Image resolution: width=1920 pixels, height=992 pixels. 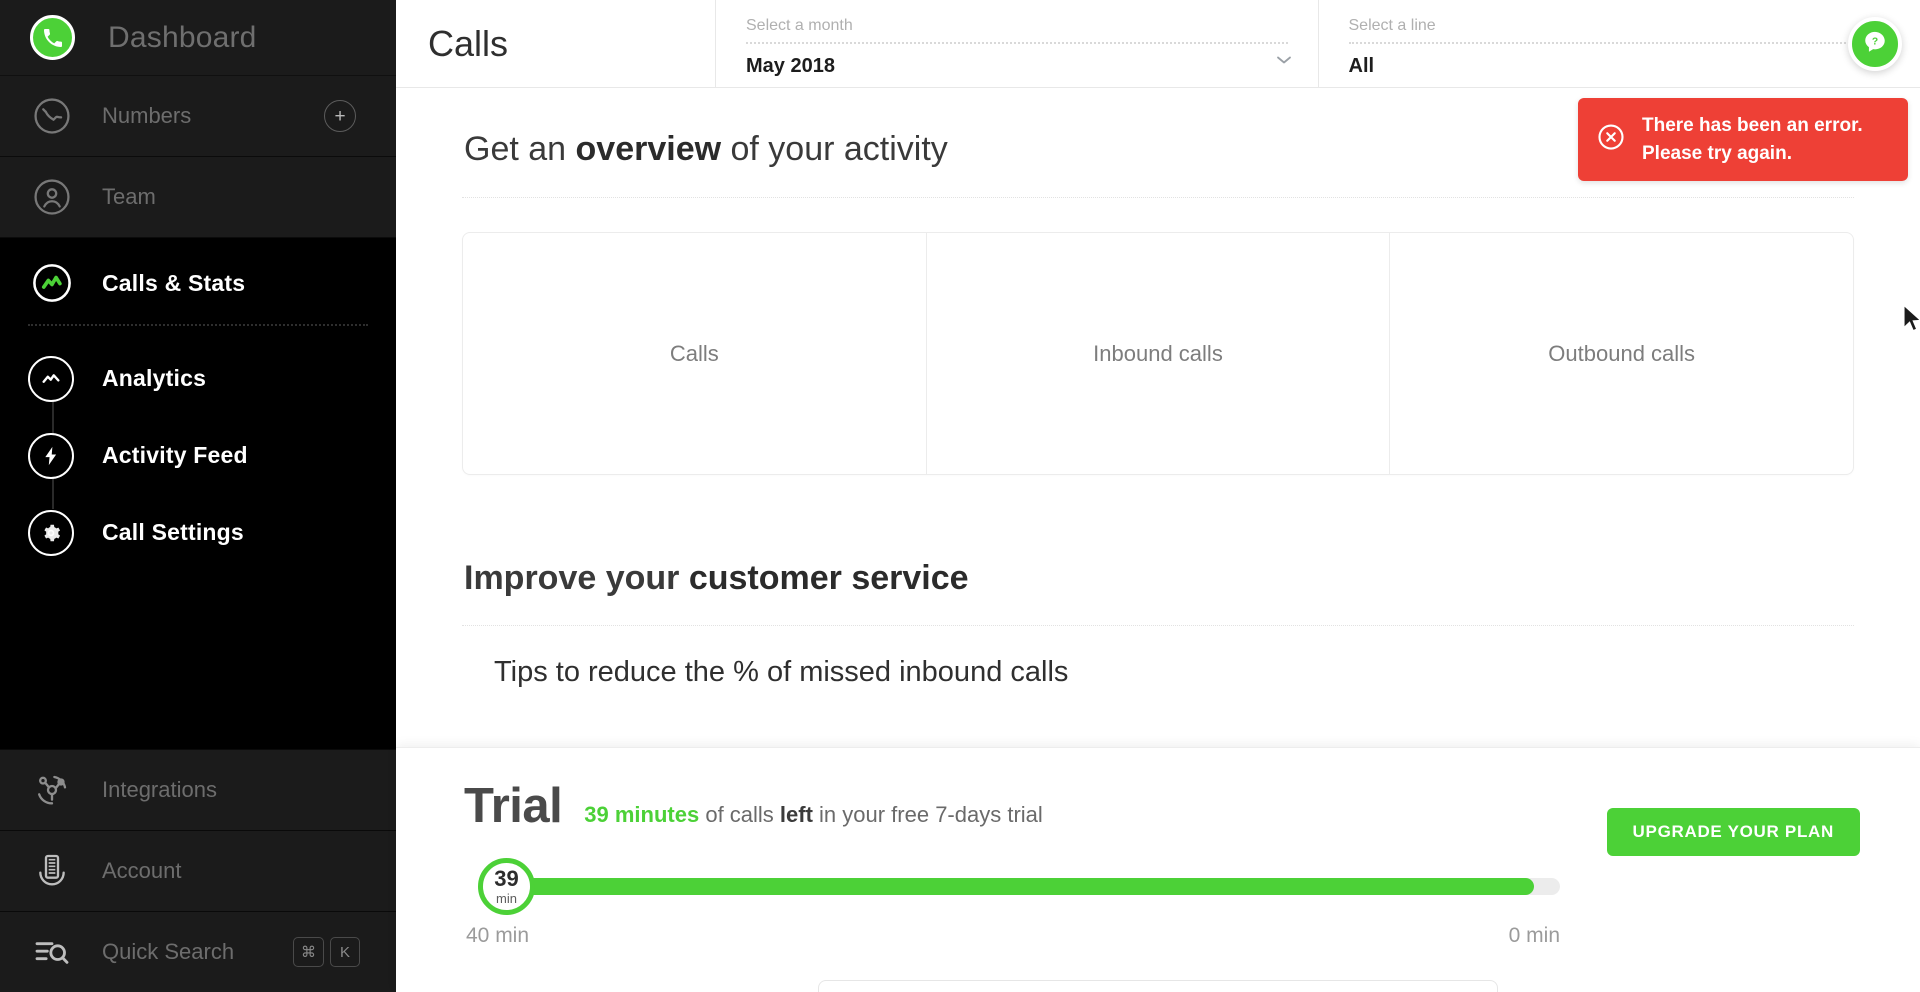 I want to click on integrations-icon, so click(x=52, y=790).